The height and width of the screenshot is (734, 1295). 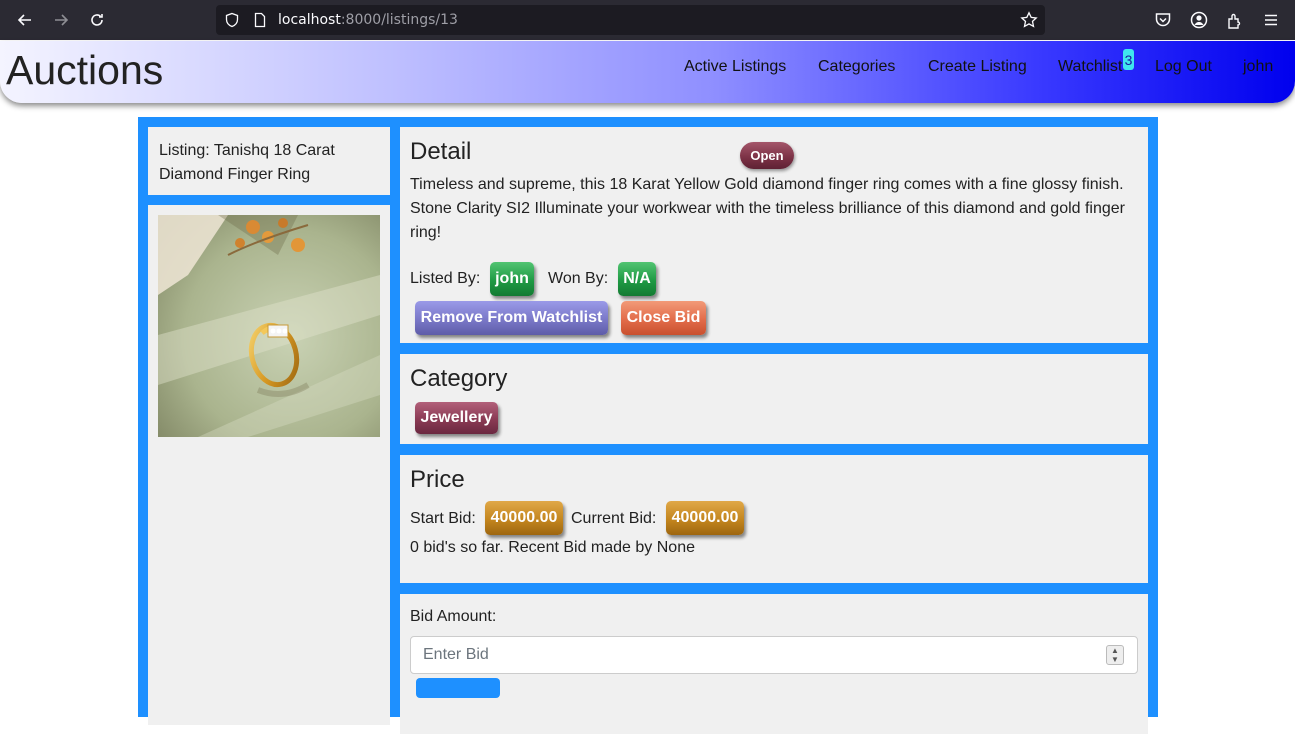 What do you see at coordinates (61, 20) in the screenshot?
I see `forward-icon` at bounding box center [61, 20].